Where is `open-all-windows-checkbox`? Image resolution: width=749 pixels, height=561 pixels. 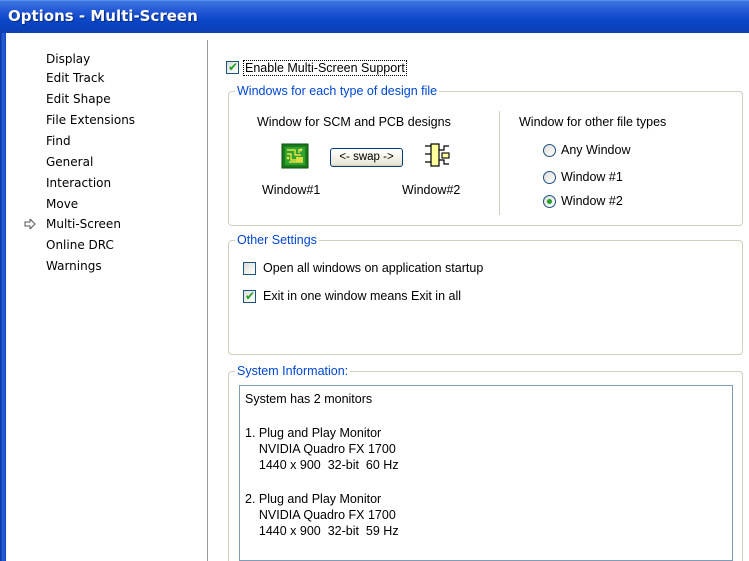 open-all-windows-checkbox is located at coordinates (249, 268).